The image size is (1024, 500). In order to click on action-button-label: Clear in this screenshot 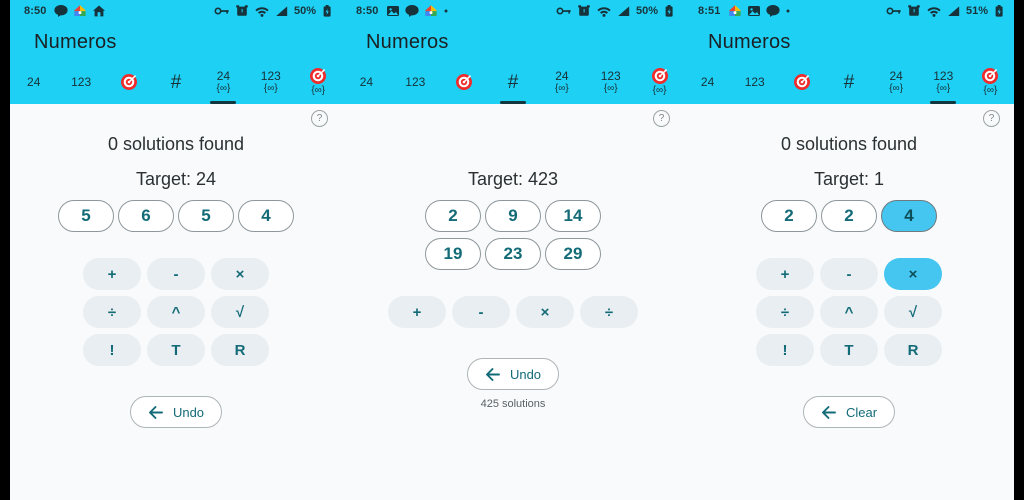, I will do `click(861, 412)`.